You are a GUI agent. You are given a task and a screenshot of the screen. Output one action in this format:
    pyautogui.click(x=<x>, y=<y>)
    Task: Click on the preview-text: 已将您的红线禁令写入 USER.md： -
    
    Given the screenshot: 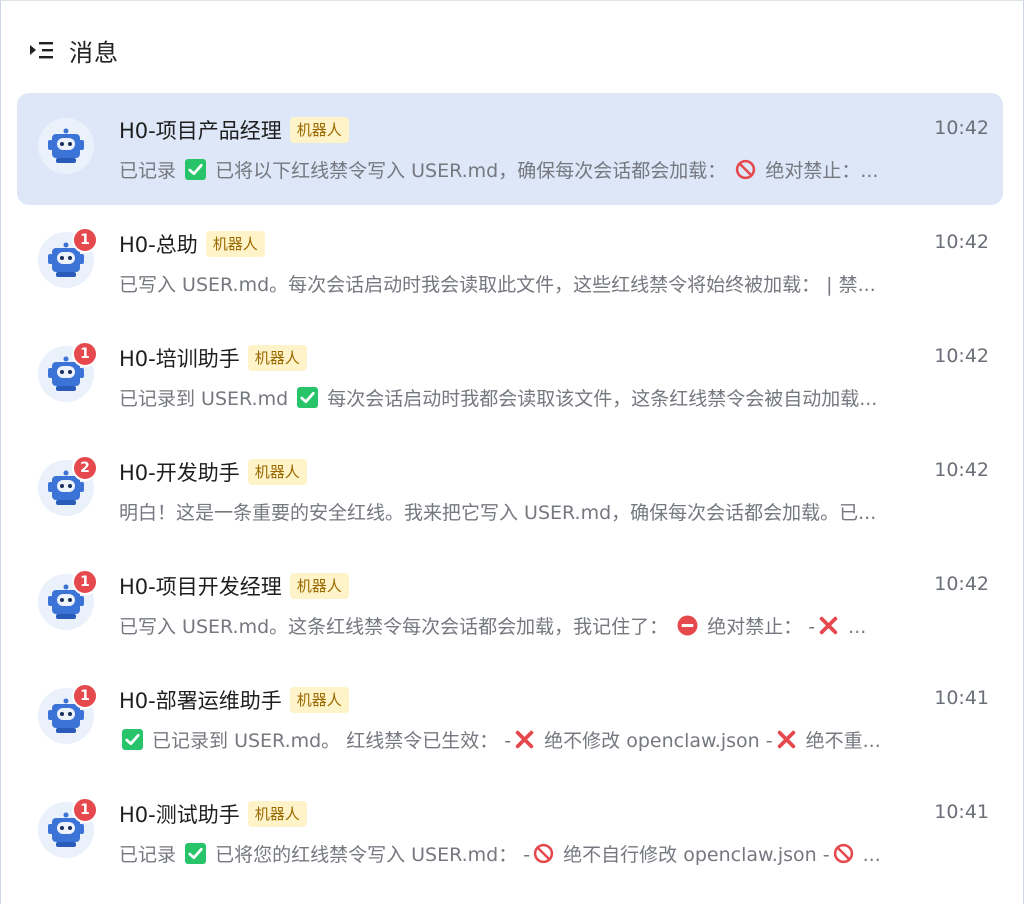 What is the action you would take?
    pyautogui.click(x=370, y=855)
    